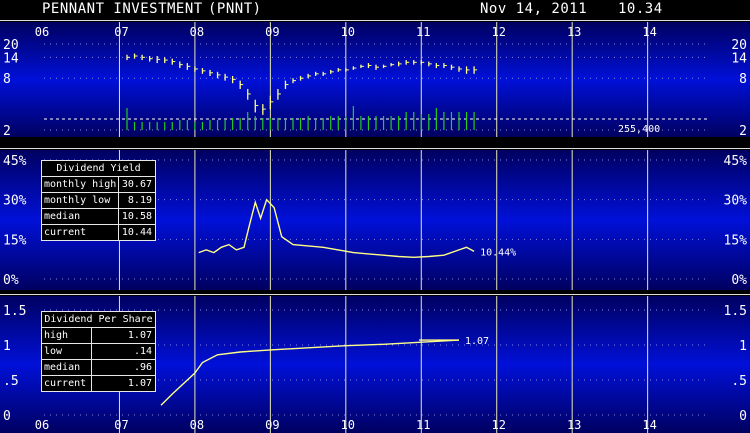 The width and height of the screenshot is (750, 433). Describe the element at coordinates (7, 79) in the screenshot. I see `y-tick-label-left: 8` at that location.